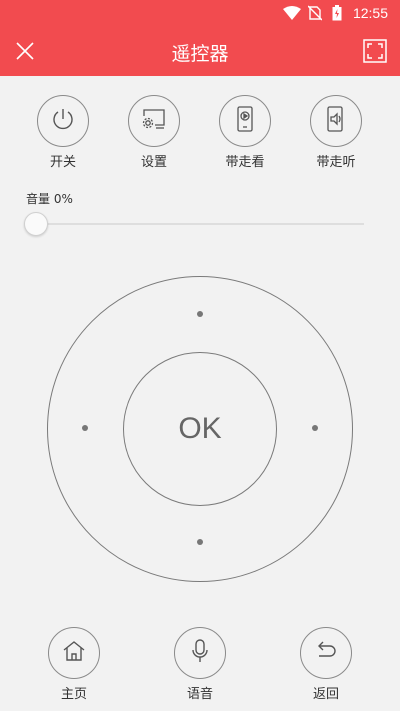 The image size is (400, 711). Describe the element at coordinates (325, 694) in the screenshot. I see `back-label: 返回` at that location.